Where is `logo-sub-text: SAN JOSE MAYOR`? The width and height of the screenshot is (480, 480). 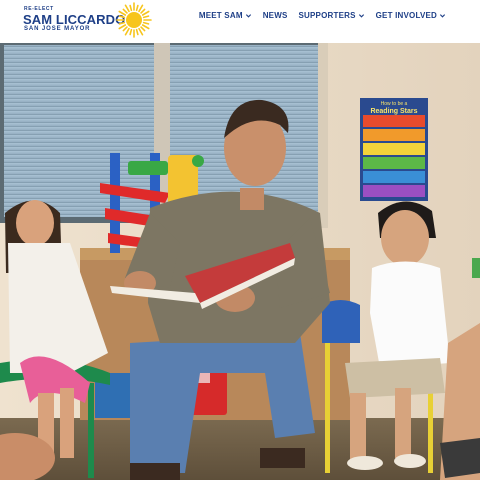 logo-sub-text: SAN JOSE MAYOR is located at coordinates (57, 29).